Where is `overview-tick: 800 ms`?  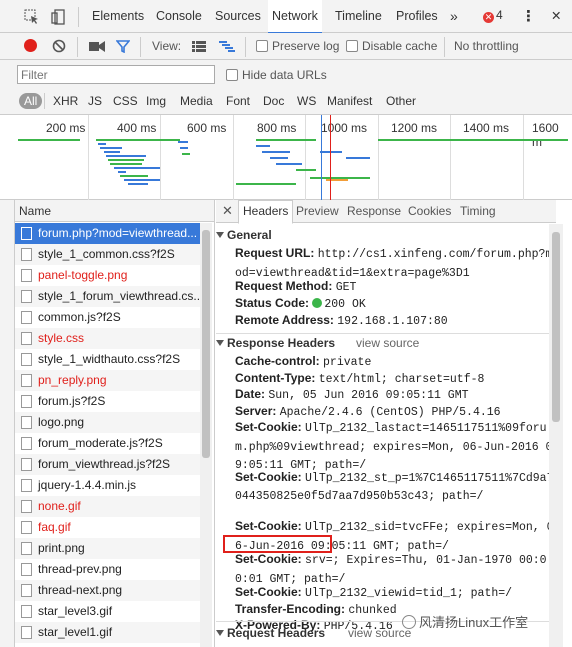
overview-tick: 800 ms is located at coordinates (277, 128).